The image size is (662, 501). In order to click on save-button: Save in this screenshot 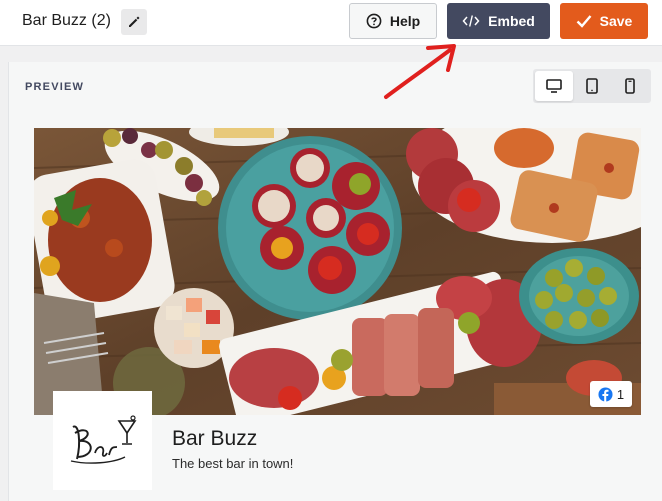, I will do `click(604, 21)`.